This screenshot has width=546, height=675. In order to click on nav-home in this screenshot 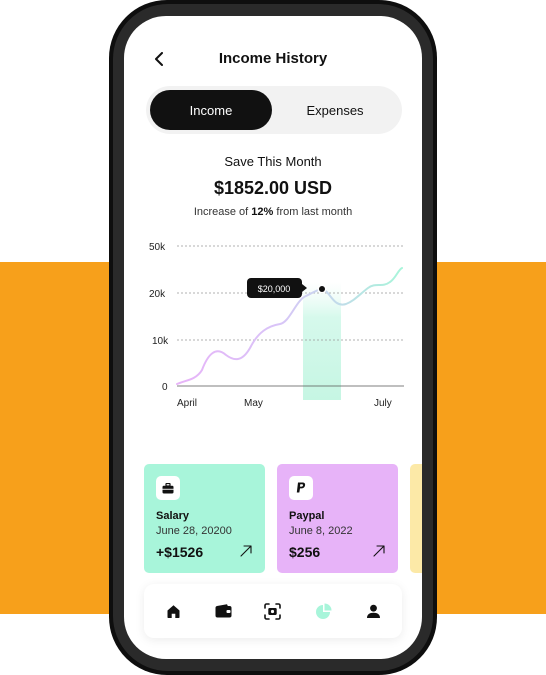, I will do `click(173, 611)`.